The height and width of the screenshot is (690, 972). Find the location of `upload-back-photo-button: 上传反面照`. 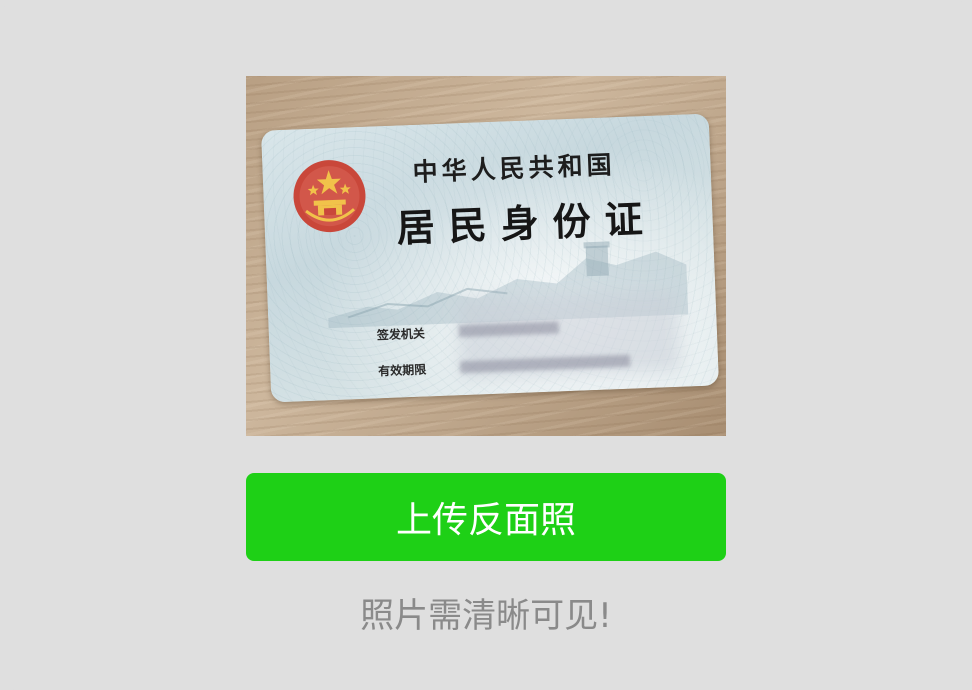

upload-back-photo-button: 上传反面照 is located at coordinates (486, 517).